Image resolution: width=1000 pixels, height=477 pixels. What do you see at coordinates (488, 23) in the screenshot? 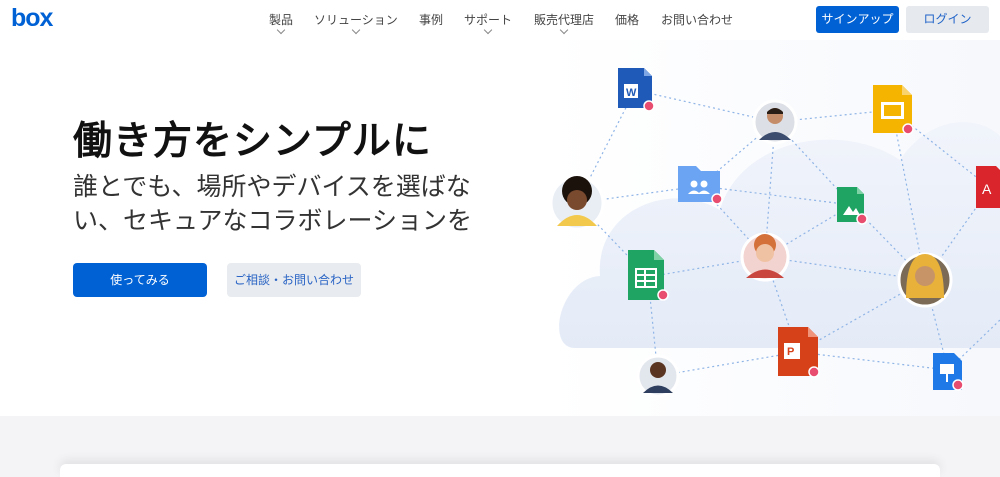
I see `nav-support: サポート` at bounding box center [488, 23].